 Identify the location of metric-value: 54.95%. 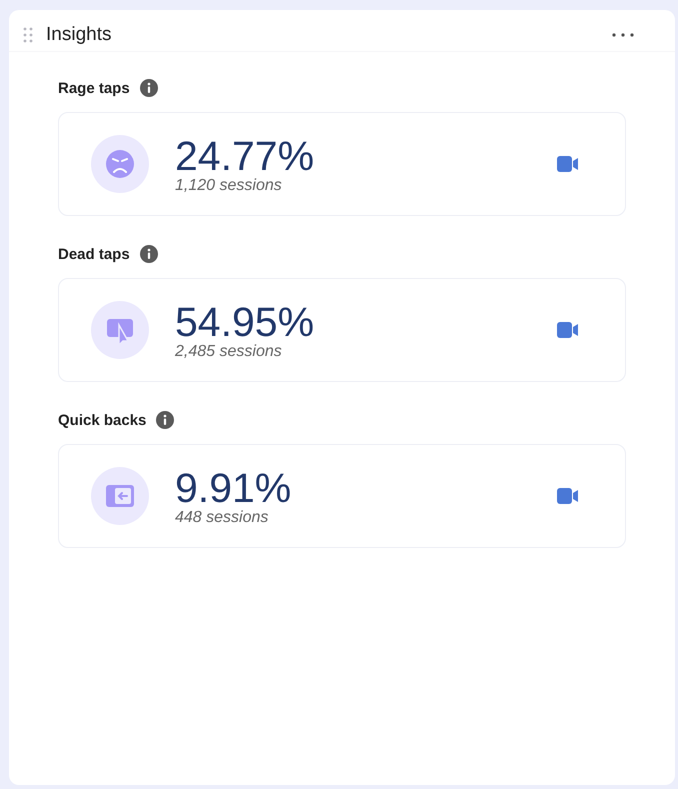
(245, 322).